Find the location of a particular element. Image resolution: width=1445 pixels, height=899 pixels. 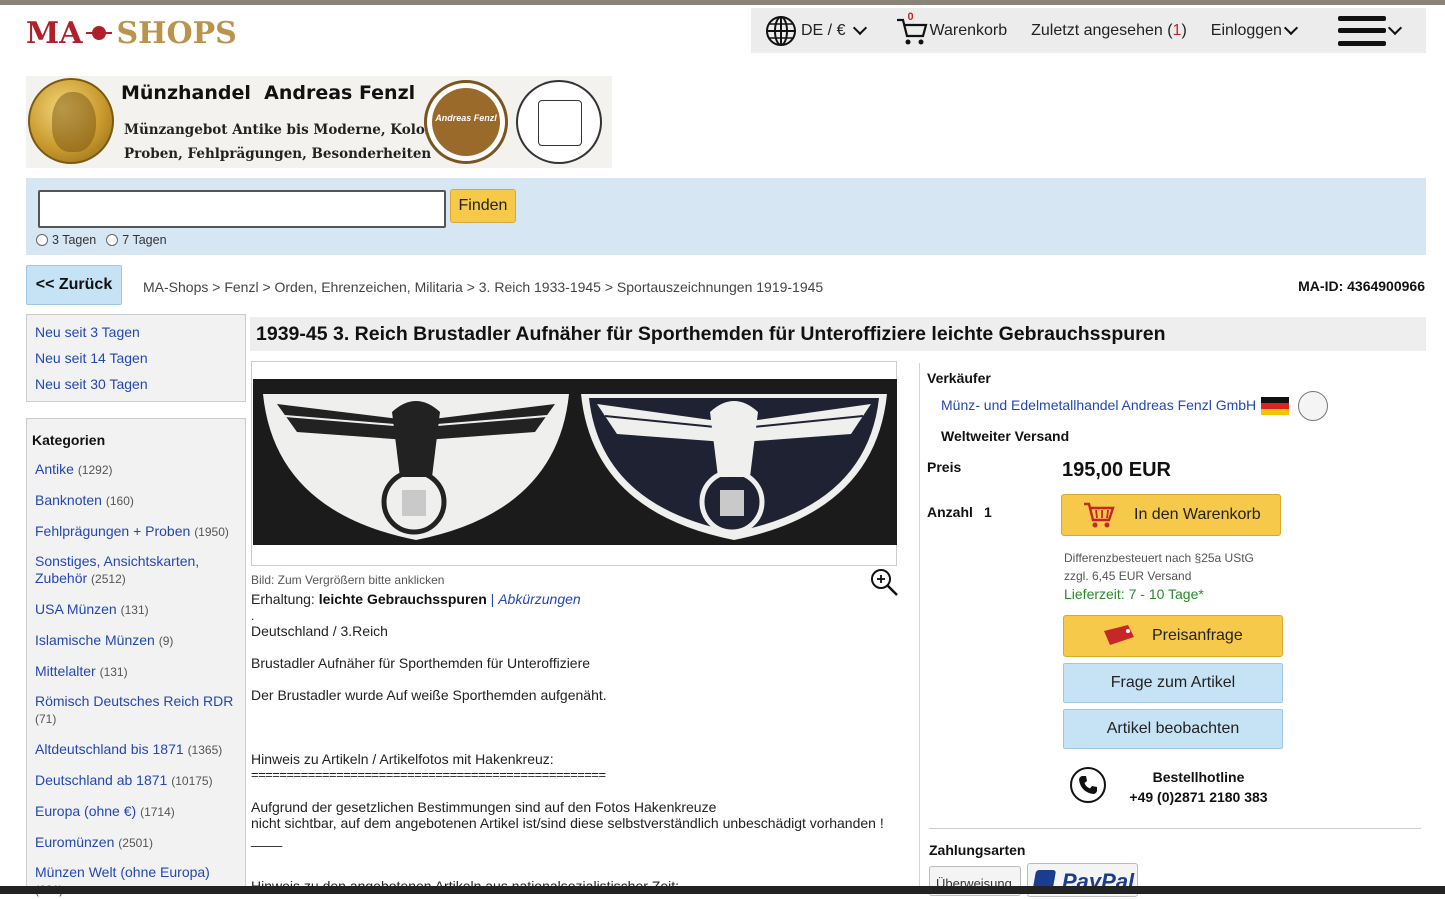

hamburger-menu-icon is located at coordinates (1361, 30).